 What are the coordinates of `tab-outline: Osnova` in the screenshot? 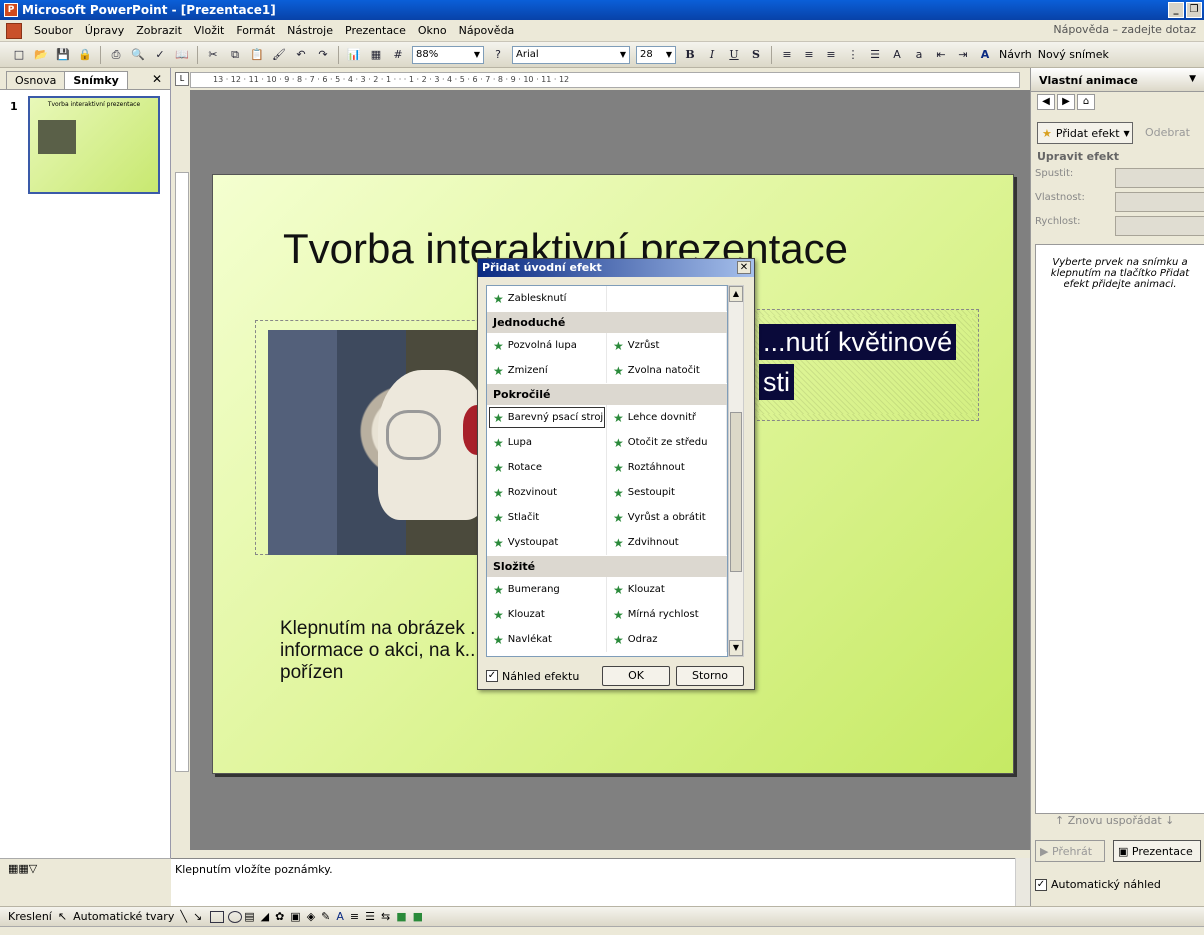 It's located at (36, 80).